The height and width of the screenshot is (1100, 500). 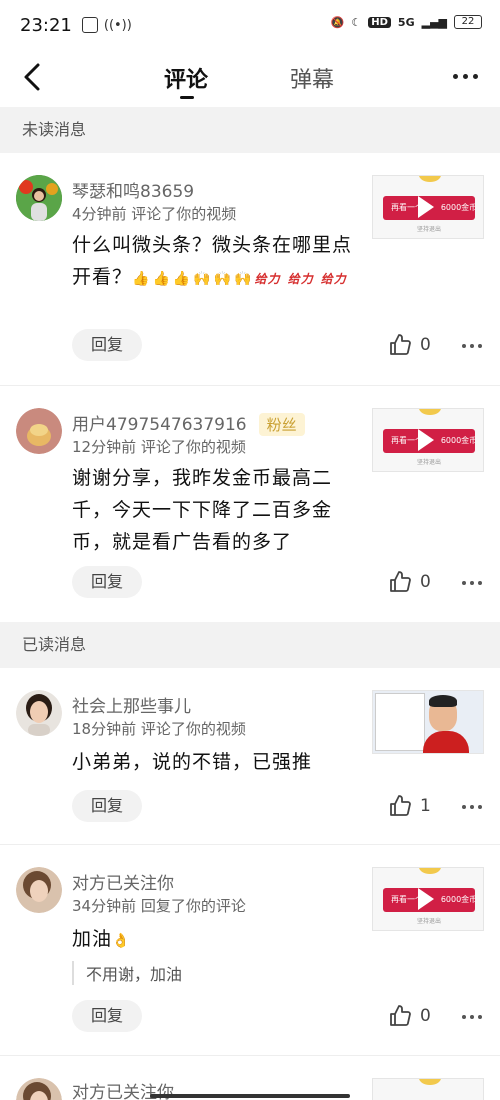 I want to click on network-label: 5G, so click(x=406, y=22).